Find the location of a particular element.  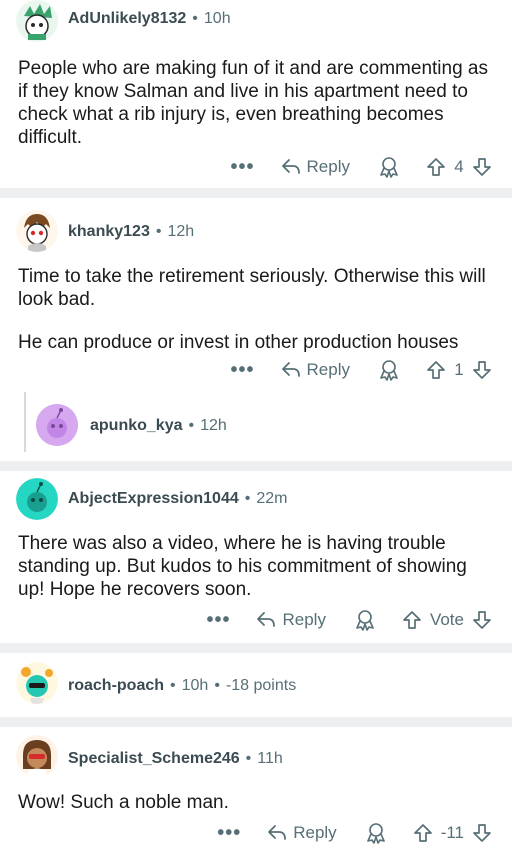

reply-meta: apunko_kya • 12h is located at coordinates (158, 425).